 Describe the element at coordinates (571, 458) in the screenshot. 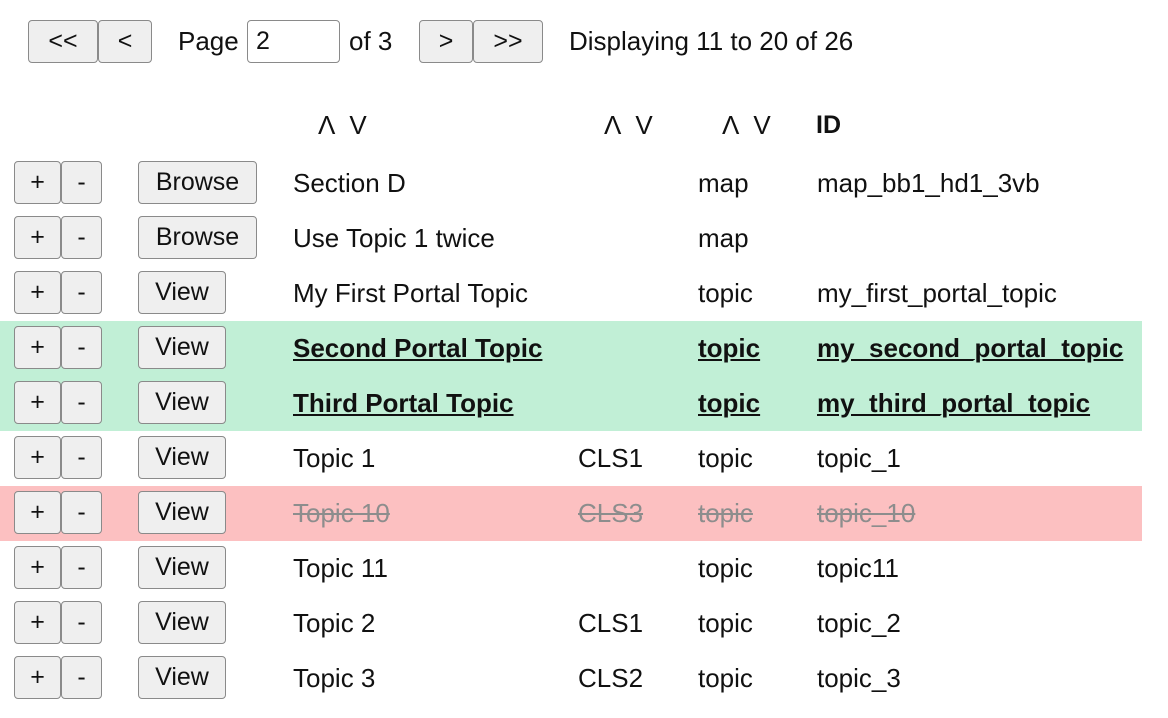

I see `table-row: + - View Topic 1 CLS1 topic topic_1` at that location.